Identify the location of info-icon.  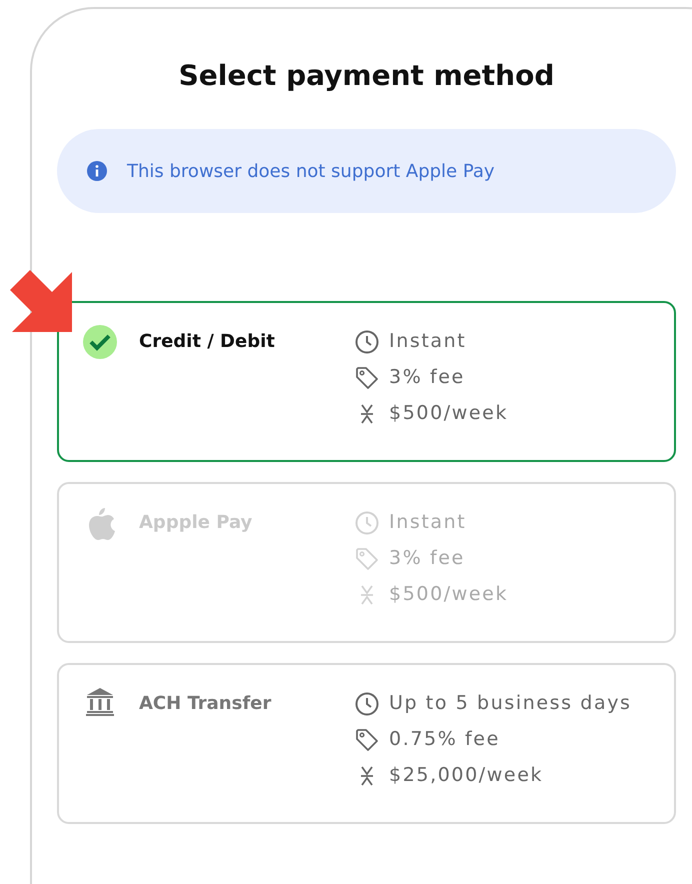
(97, 171).